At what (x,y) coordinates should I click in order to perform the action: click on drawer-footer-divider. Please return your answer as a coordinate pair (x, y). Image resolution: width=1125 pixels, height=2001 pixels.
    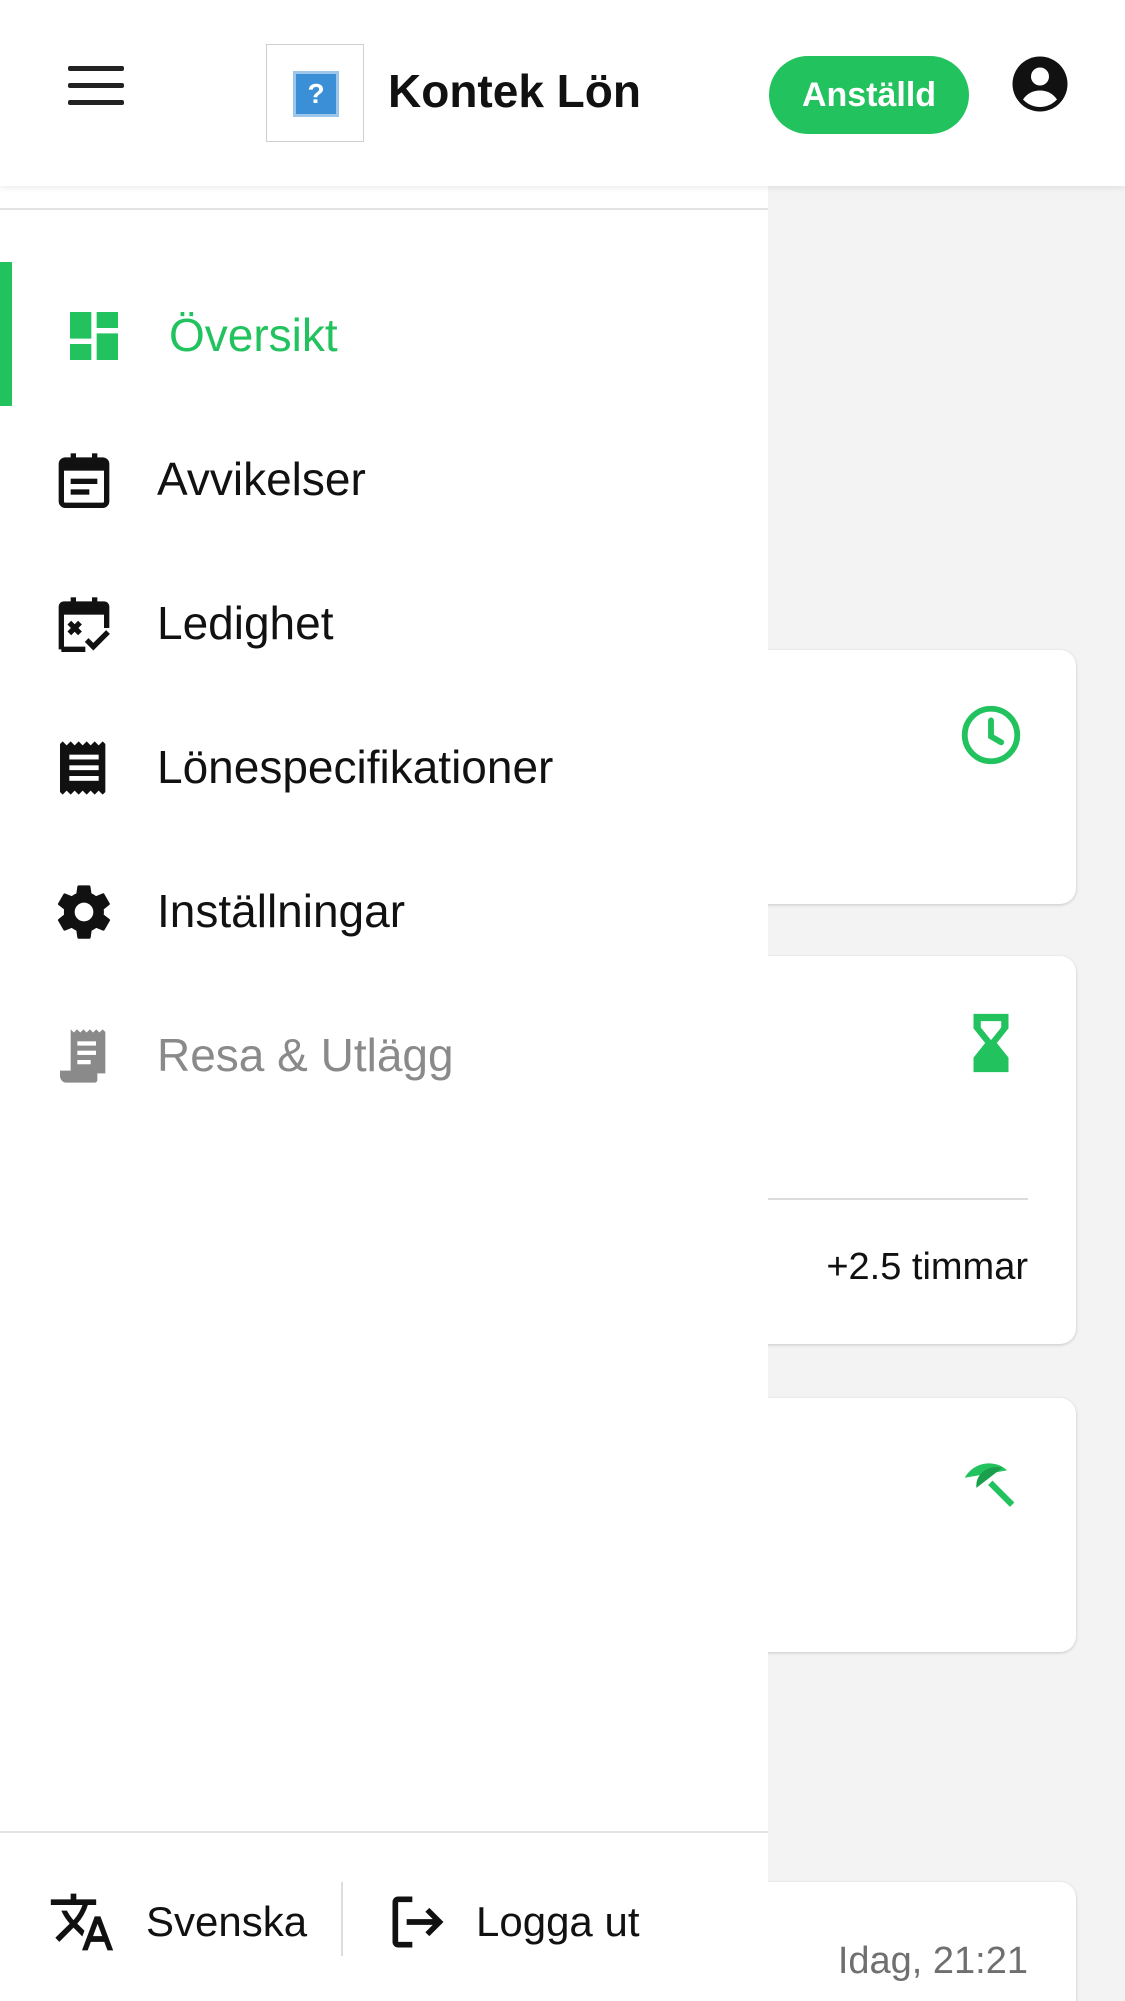
    Looking at the image, I should click on (384, 1832).